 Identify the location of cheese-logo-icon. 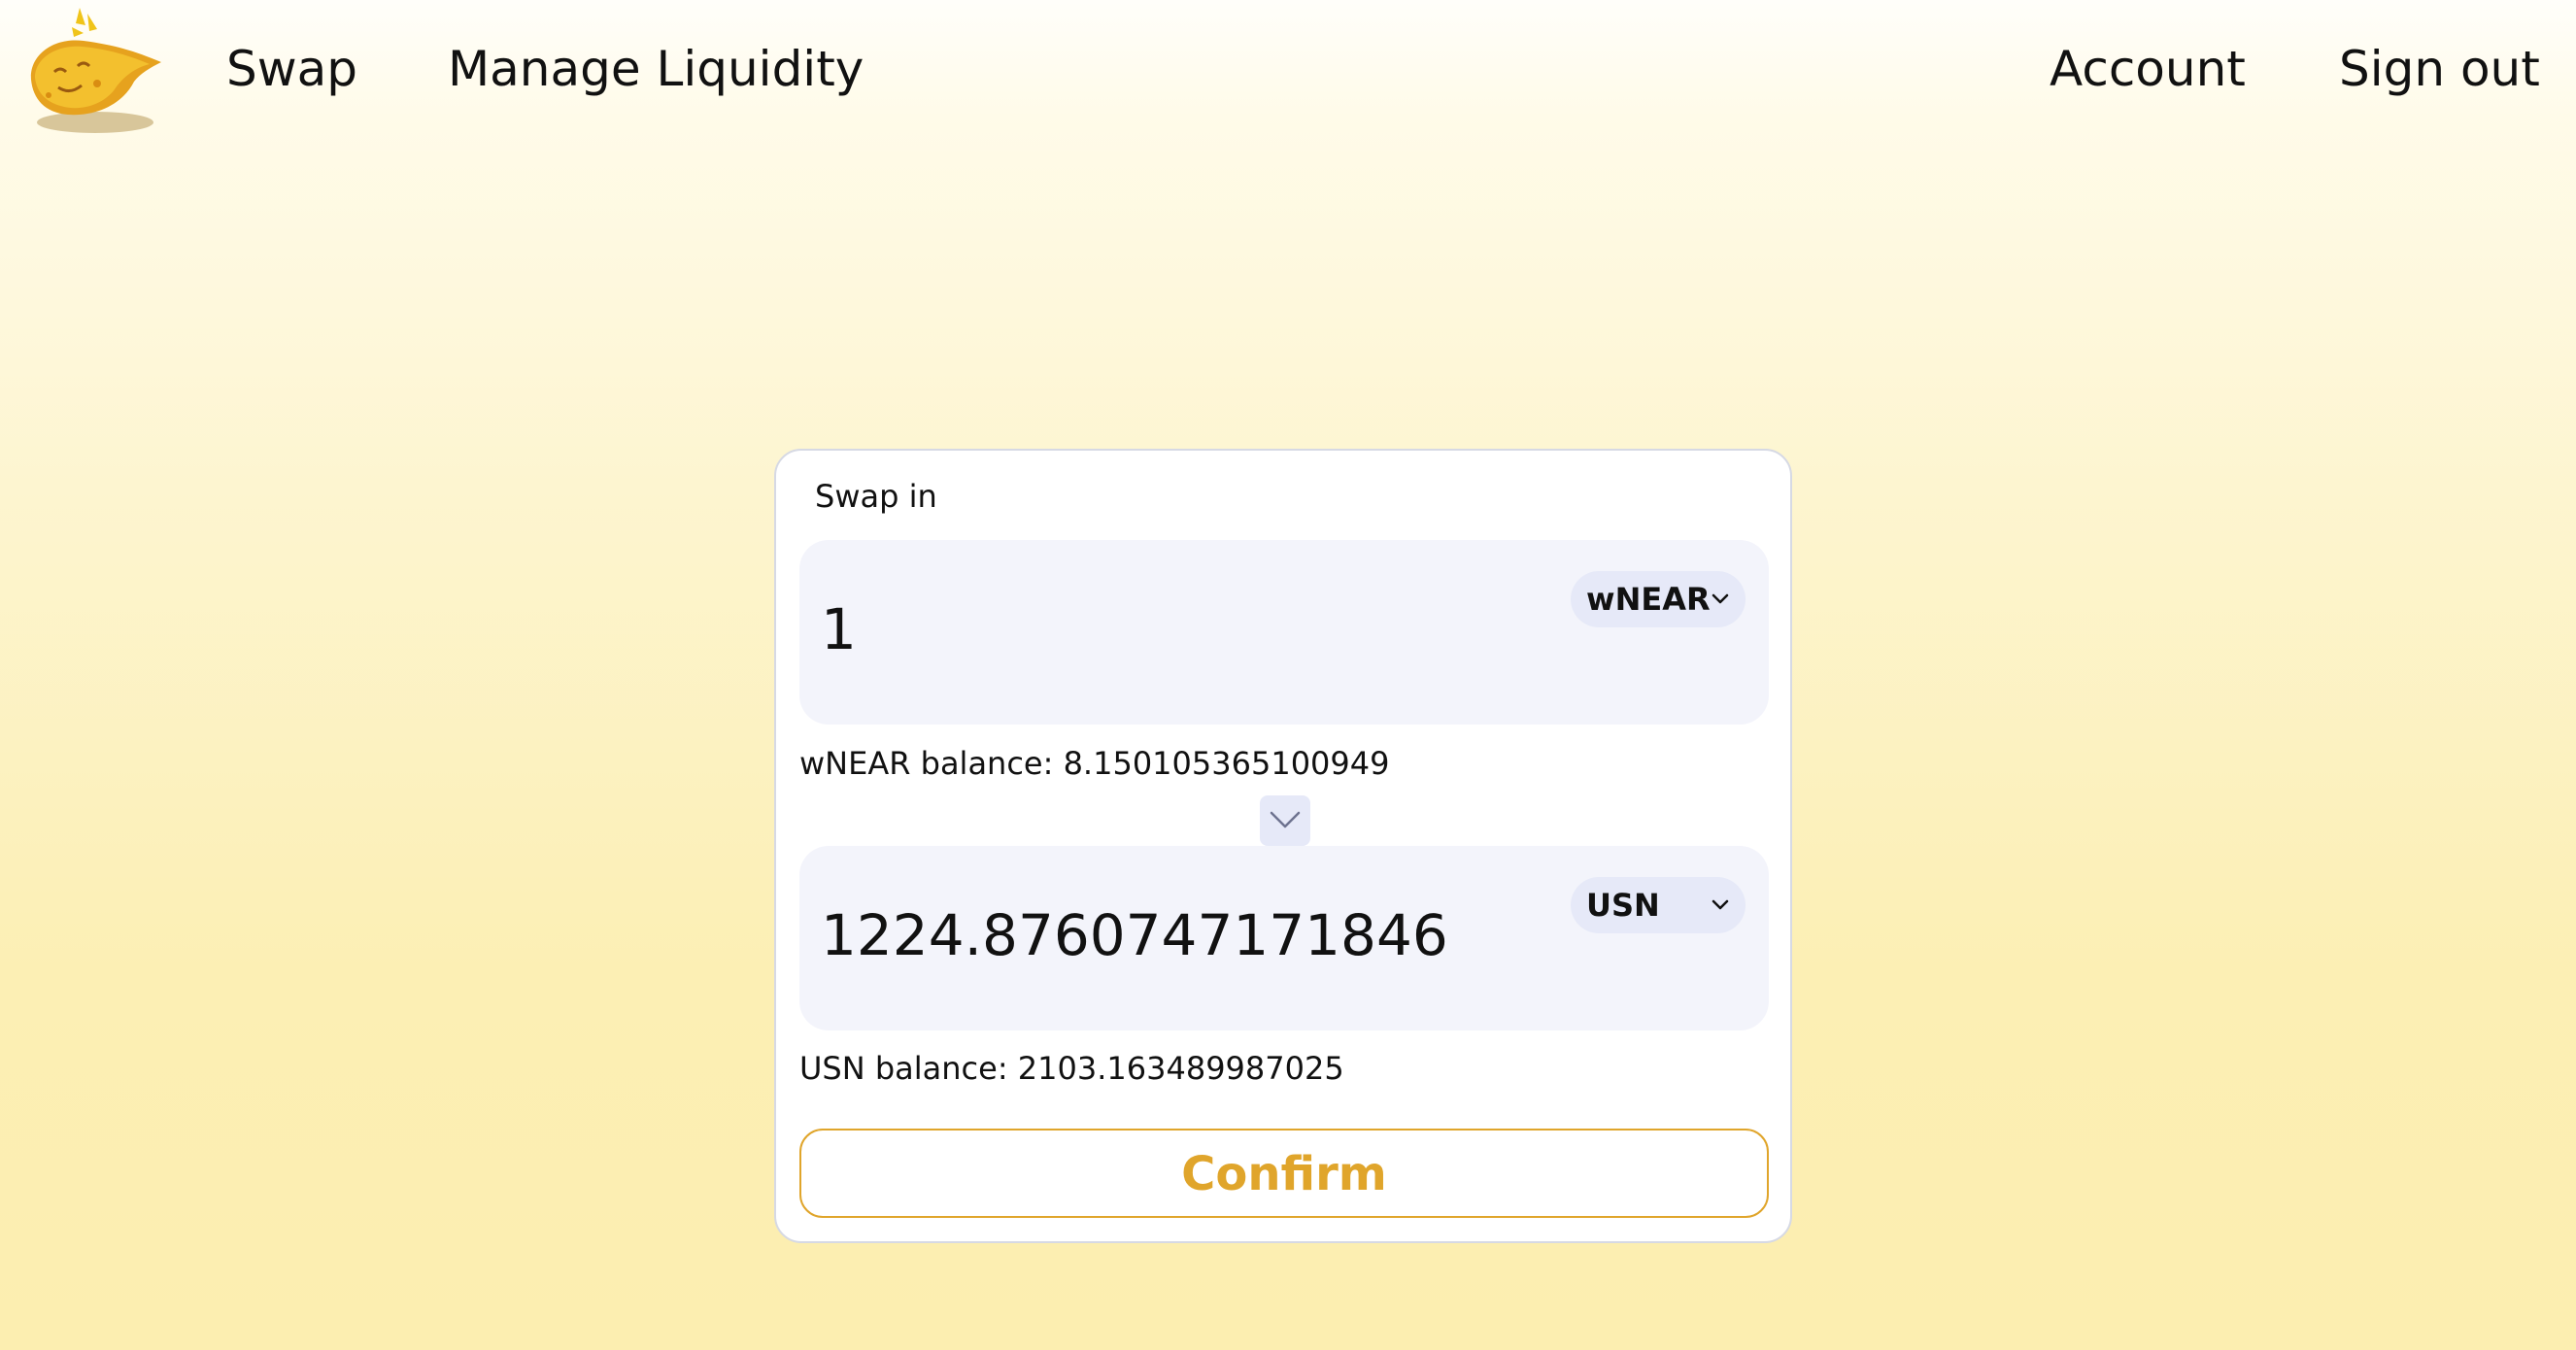
(94, 70).